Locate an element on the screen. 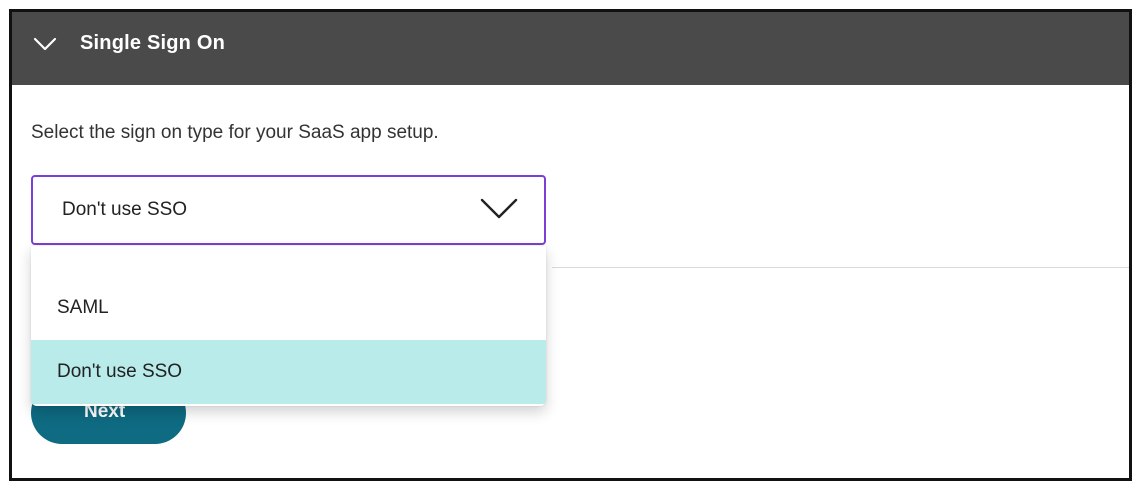 This screenshot has height=490, width=1138. sign-on-type-select: Don't use SSO is located at coordinates (288, 210).